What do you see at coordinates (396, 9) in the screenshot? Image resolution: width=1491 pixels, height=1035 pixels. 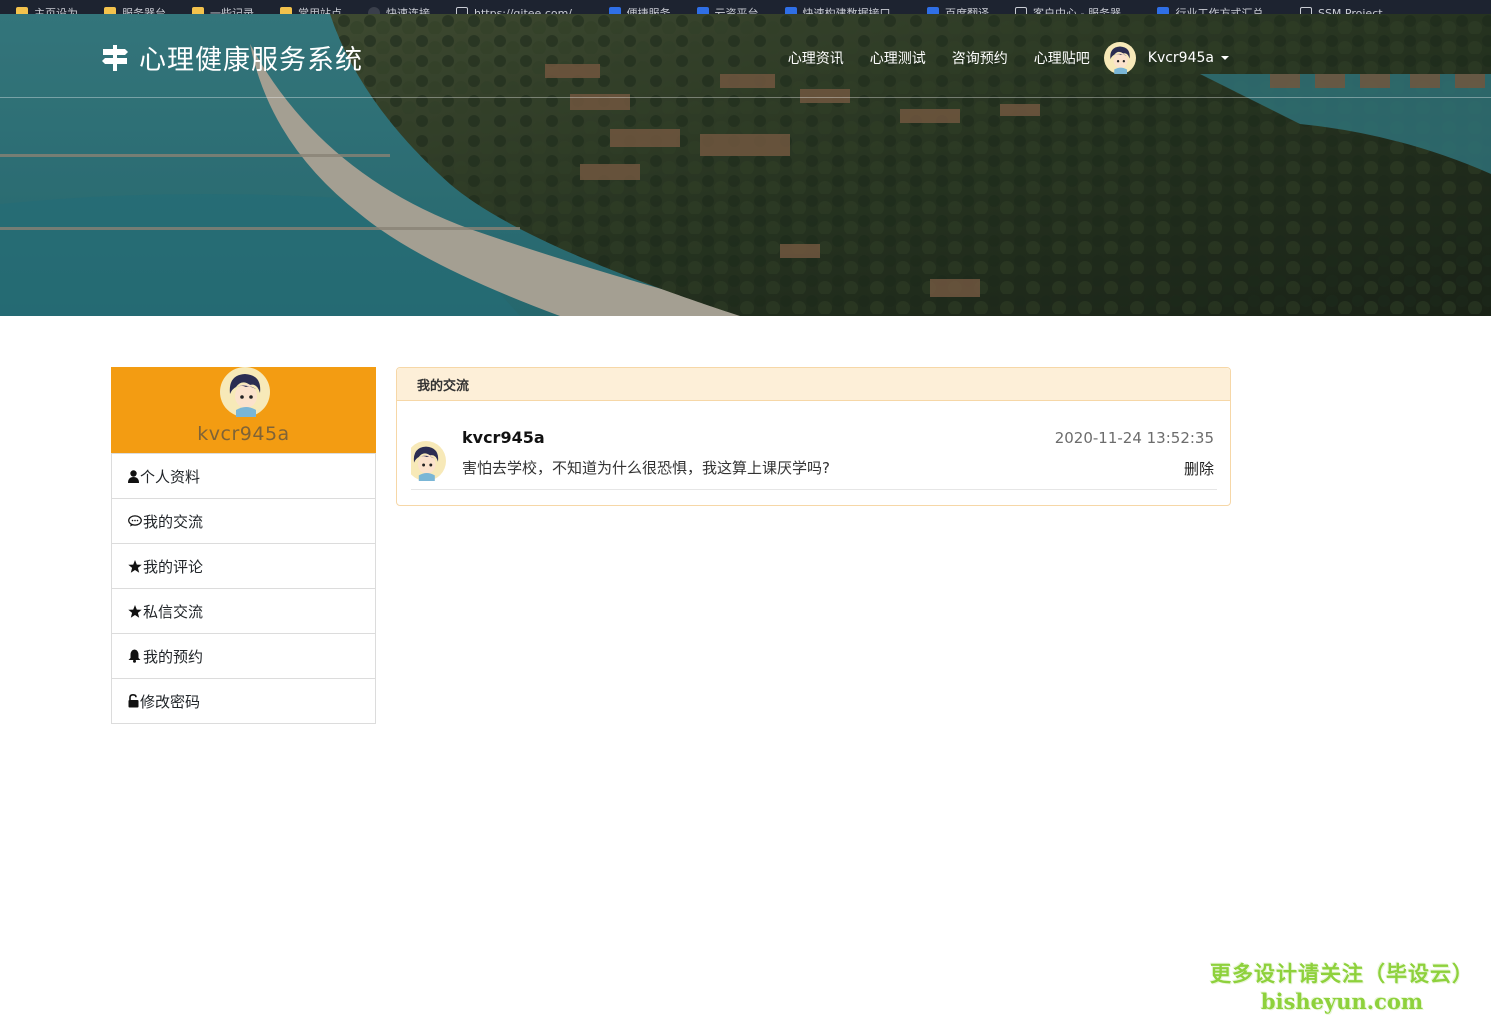 I see `bookmark-item: 快速连接` at bounding box center [396, 9].